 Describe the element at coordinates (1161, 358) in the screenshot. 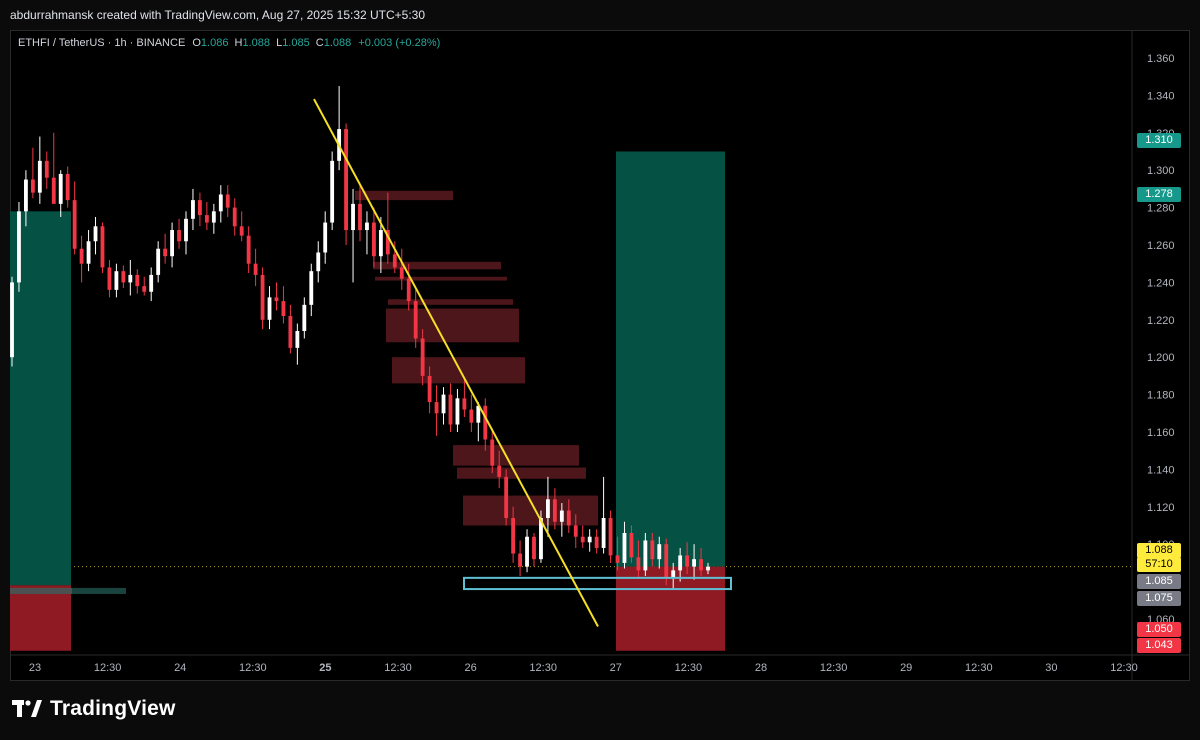

I see `y-tick-label: 1.200` at that location.